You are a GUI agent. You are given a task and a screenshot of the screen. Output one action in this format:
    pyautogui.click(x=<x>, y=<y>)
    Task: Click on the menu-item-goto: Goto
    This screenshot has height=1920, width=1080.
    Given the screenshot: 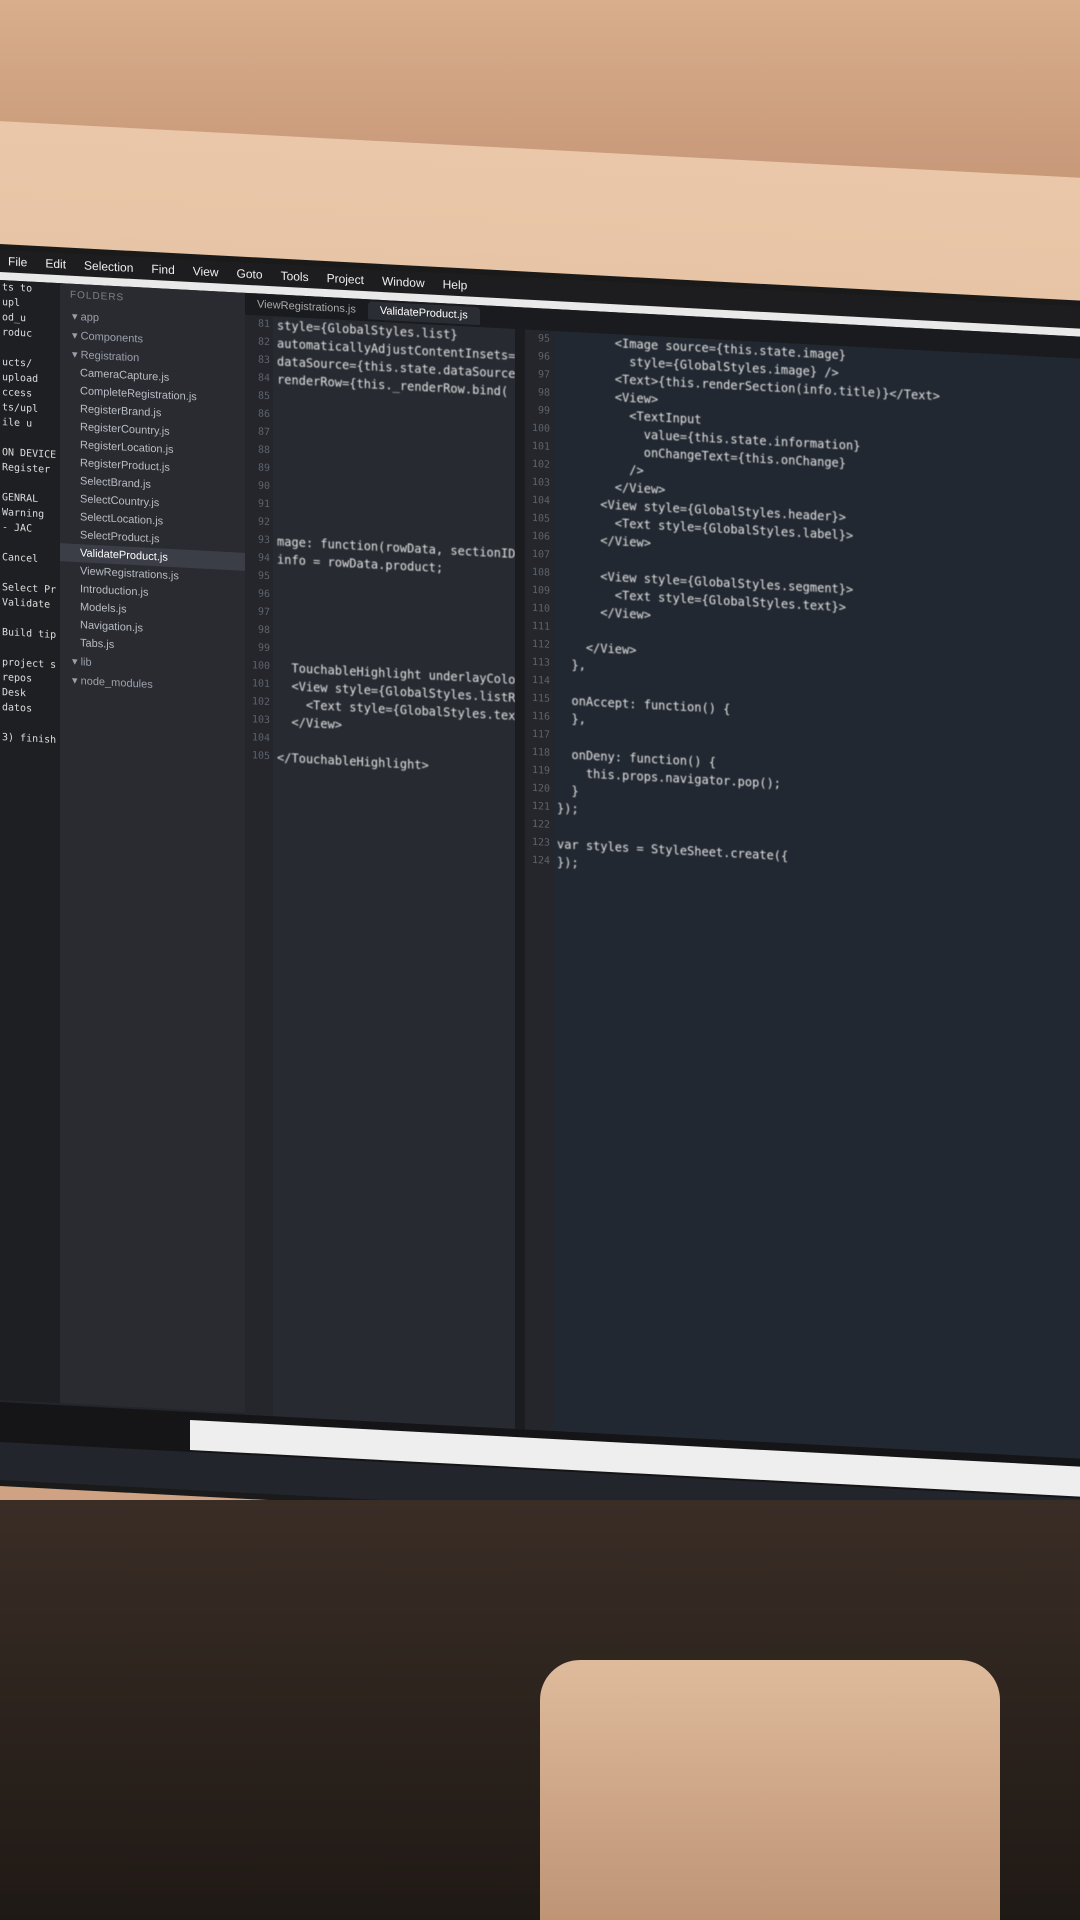 What is the action you would take?
    pyautogui.click(x=250, y=273)
    